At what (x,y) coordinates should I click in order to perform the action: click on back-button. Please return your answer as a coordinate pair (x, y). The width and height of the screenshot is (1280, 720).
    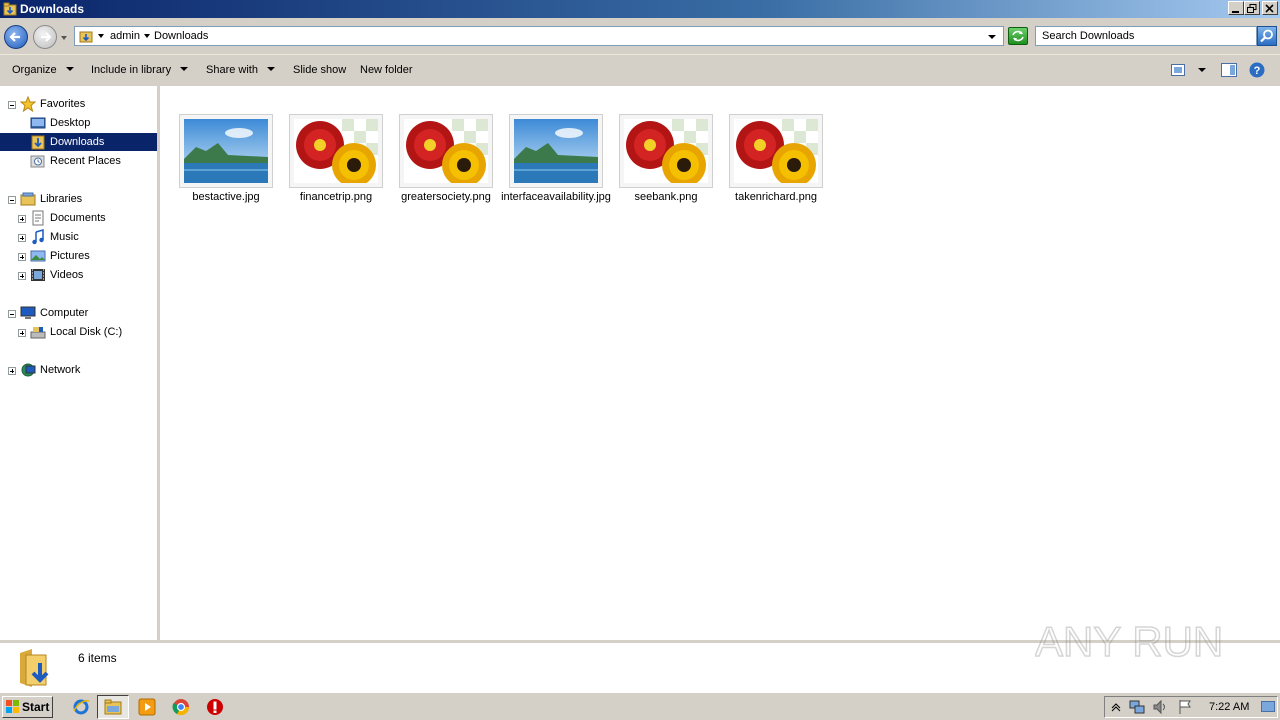
    Looking at the image, I should click on (16, 37).